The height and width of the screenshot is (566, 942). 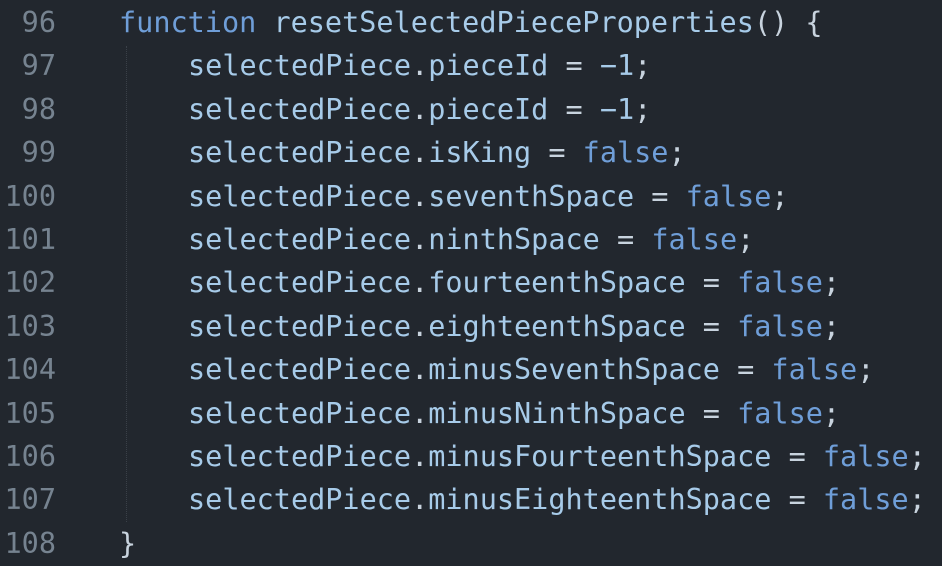 I want to click on line-number: 98, so click(x=38, y=109).